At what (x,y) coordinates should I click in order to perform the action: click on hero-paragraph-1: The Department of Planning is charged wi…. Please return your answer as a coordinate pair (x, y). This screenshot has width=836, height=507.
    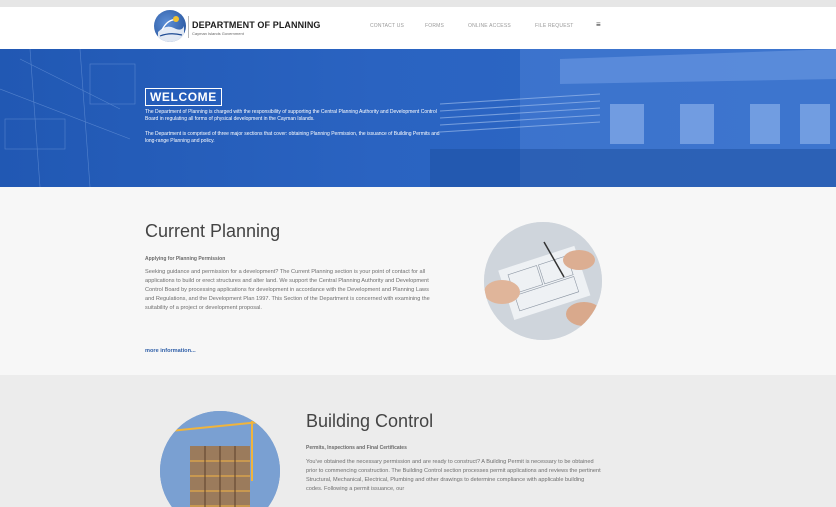
    Looking at the image, I should click on (291, 115).